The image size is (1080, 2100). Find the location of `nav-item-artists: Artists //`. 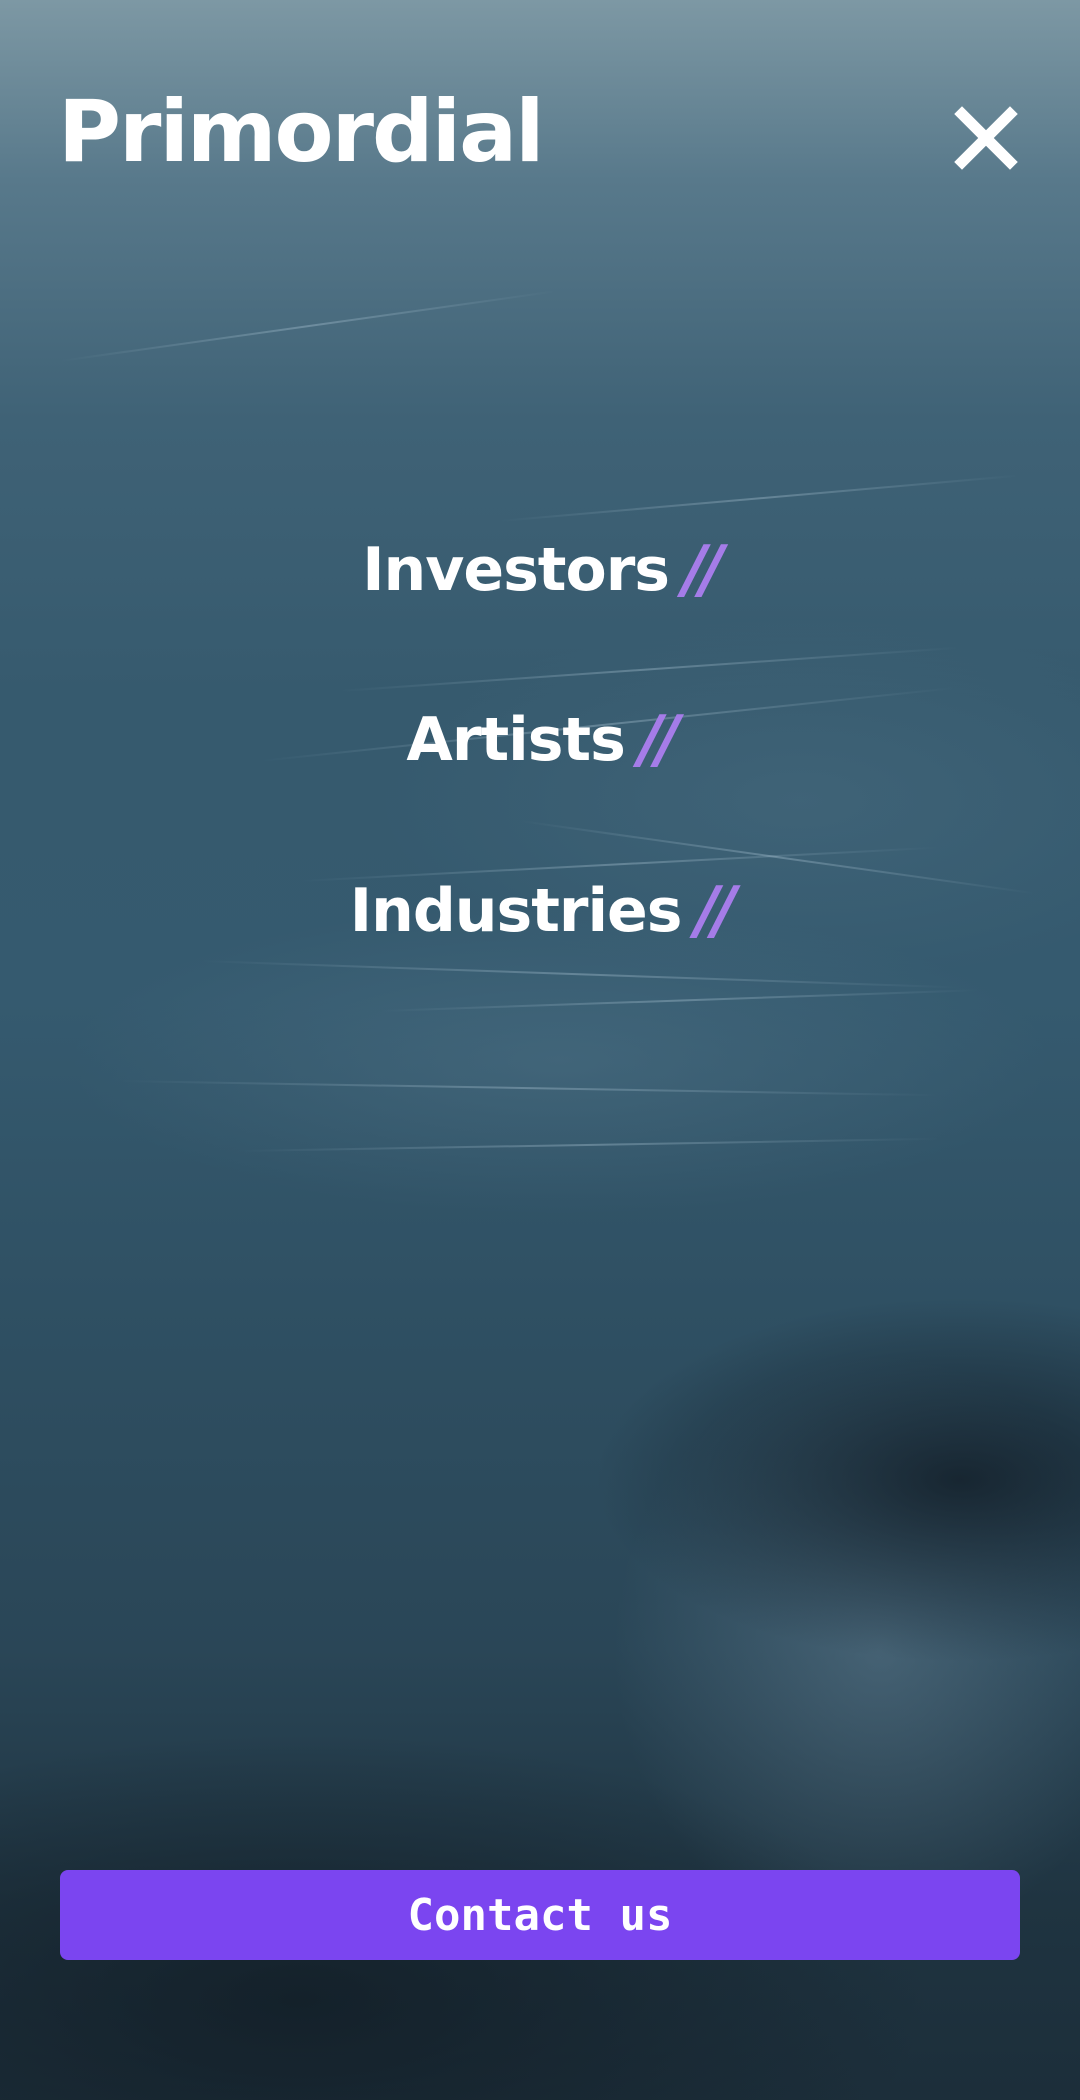

nav-item-artists: Artists // is located at coordinates (540, 740).